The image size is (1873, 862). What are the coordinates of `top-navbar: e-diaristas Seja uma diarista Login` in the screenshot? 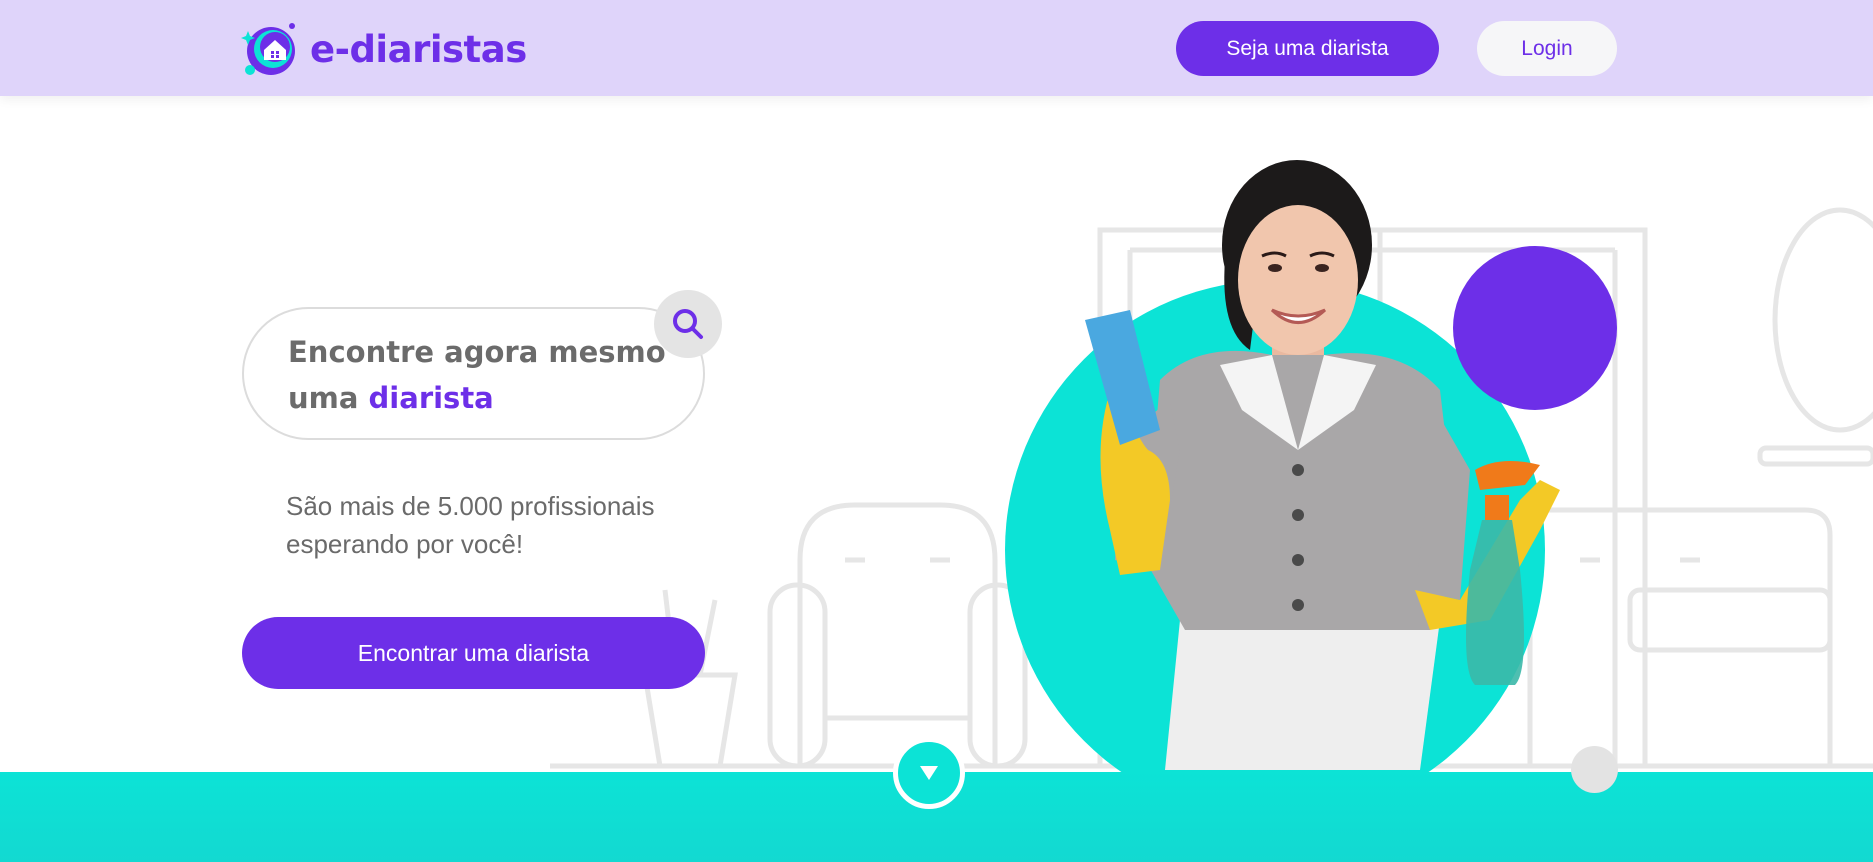 It's located at (936, 48).